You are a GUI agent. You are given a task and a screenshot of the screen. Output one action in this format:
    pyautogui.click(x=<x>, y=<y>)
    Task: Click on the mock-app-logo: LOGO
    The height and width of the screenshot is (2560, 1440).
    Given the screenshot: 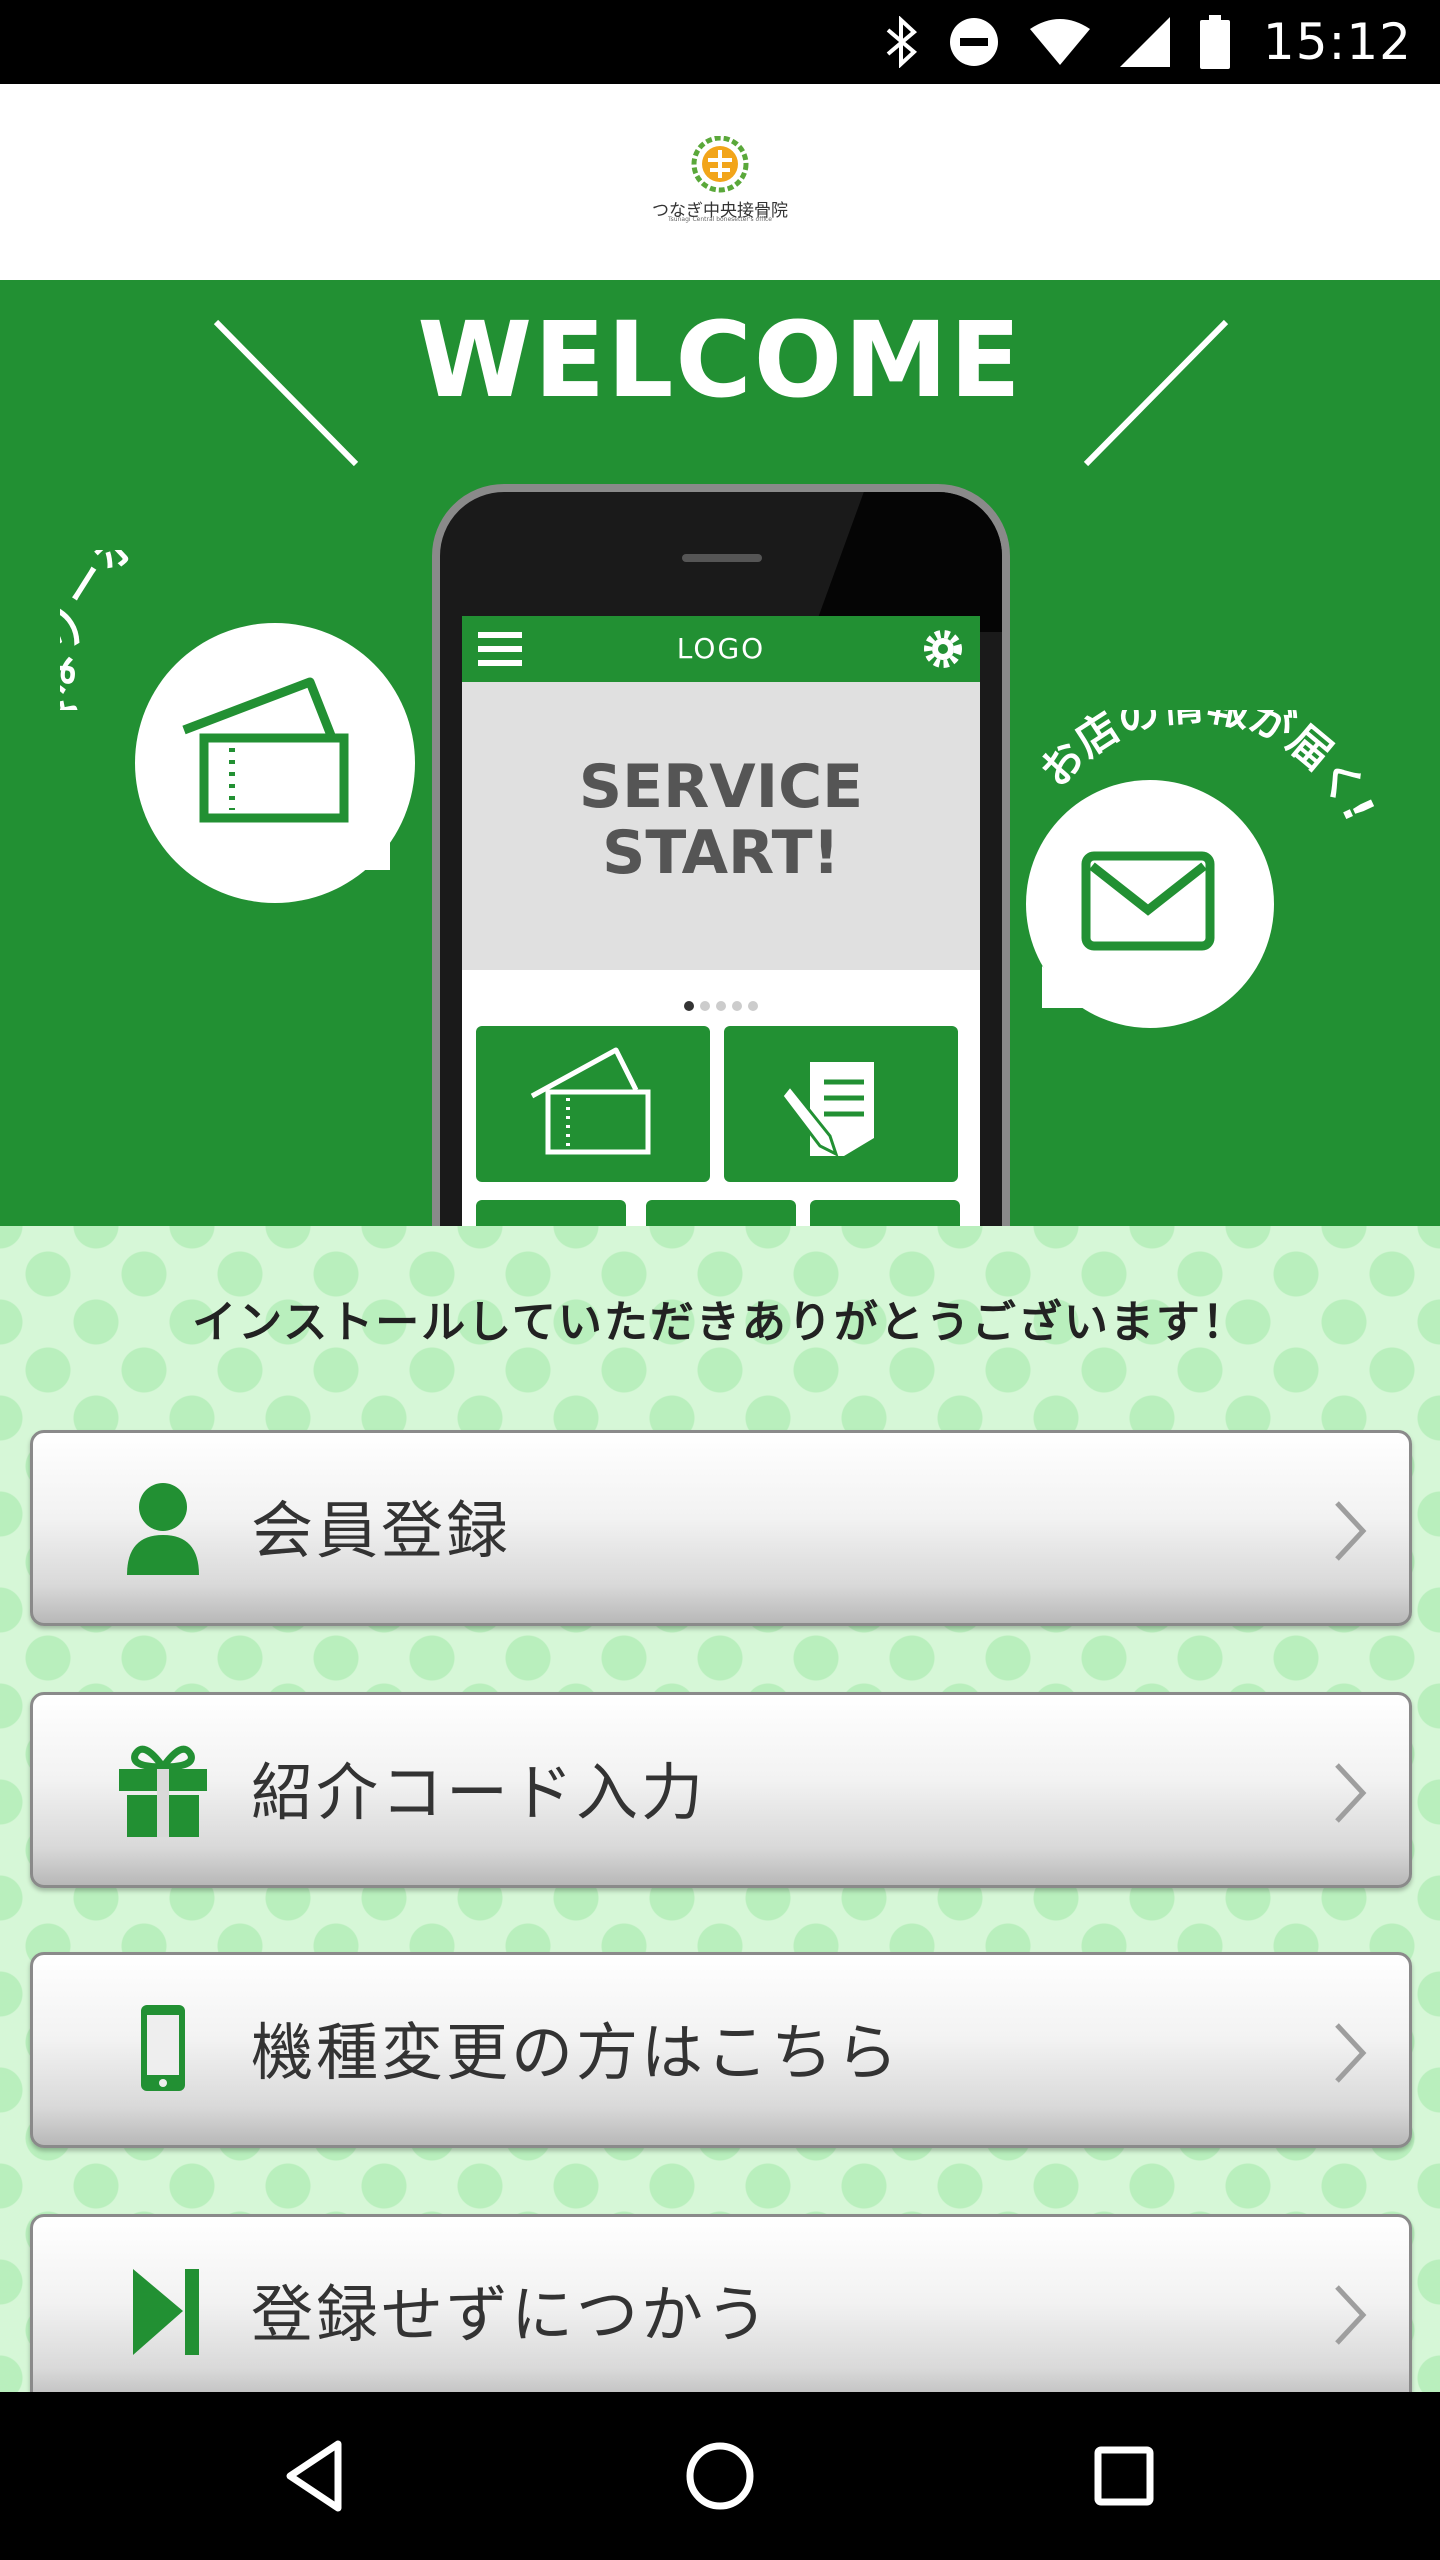 What is the action you would take?
    pyautogui.click(x=721, y=648)
    